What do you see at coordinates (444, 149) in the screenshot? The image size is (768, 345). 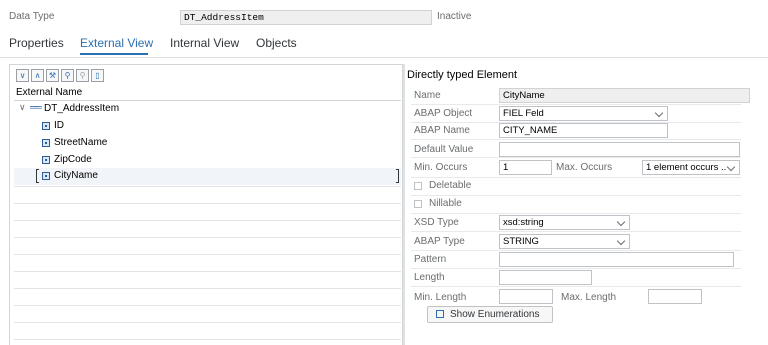 I see `default-value-label: Default Value` at bounding box center [444, 149].